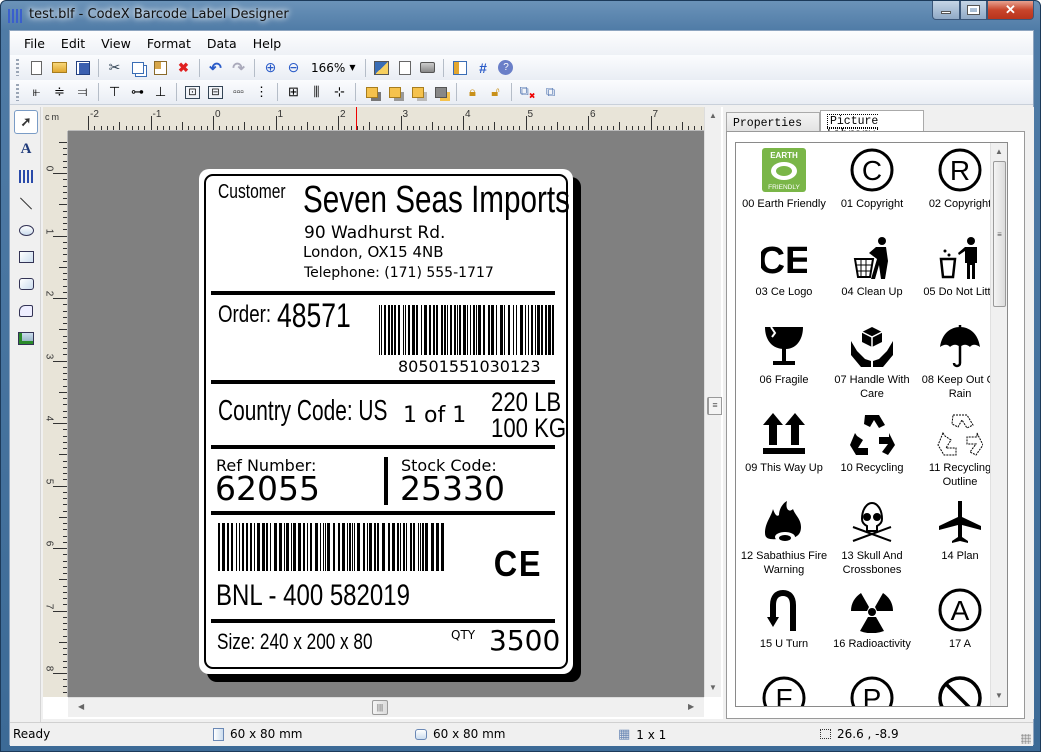 This screenshot has width=1041, height=752. Describe the element at coordinates (261, 92) in the screenshot. I see `space-vertically-button: ⋮` at that location.